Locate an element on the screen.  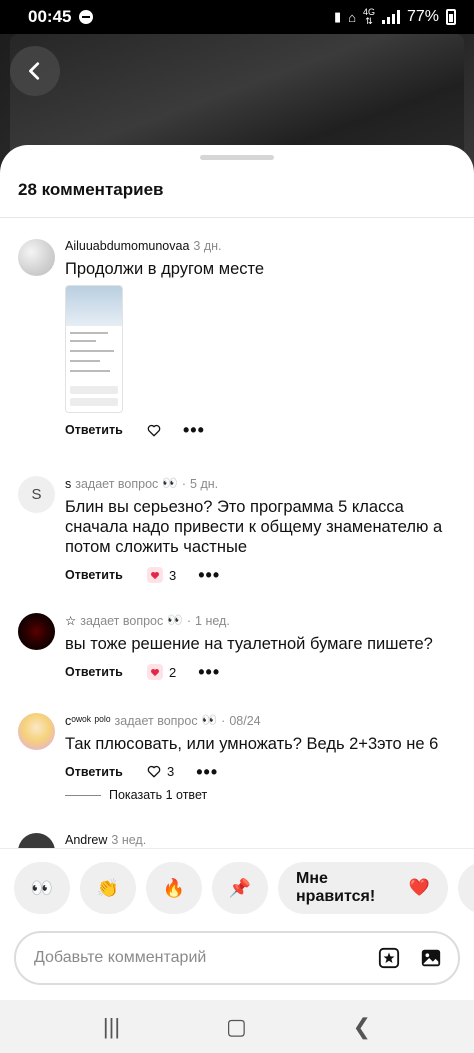
comment-text: Продолжи в другом месте is located at coordinates (165, 269).